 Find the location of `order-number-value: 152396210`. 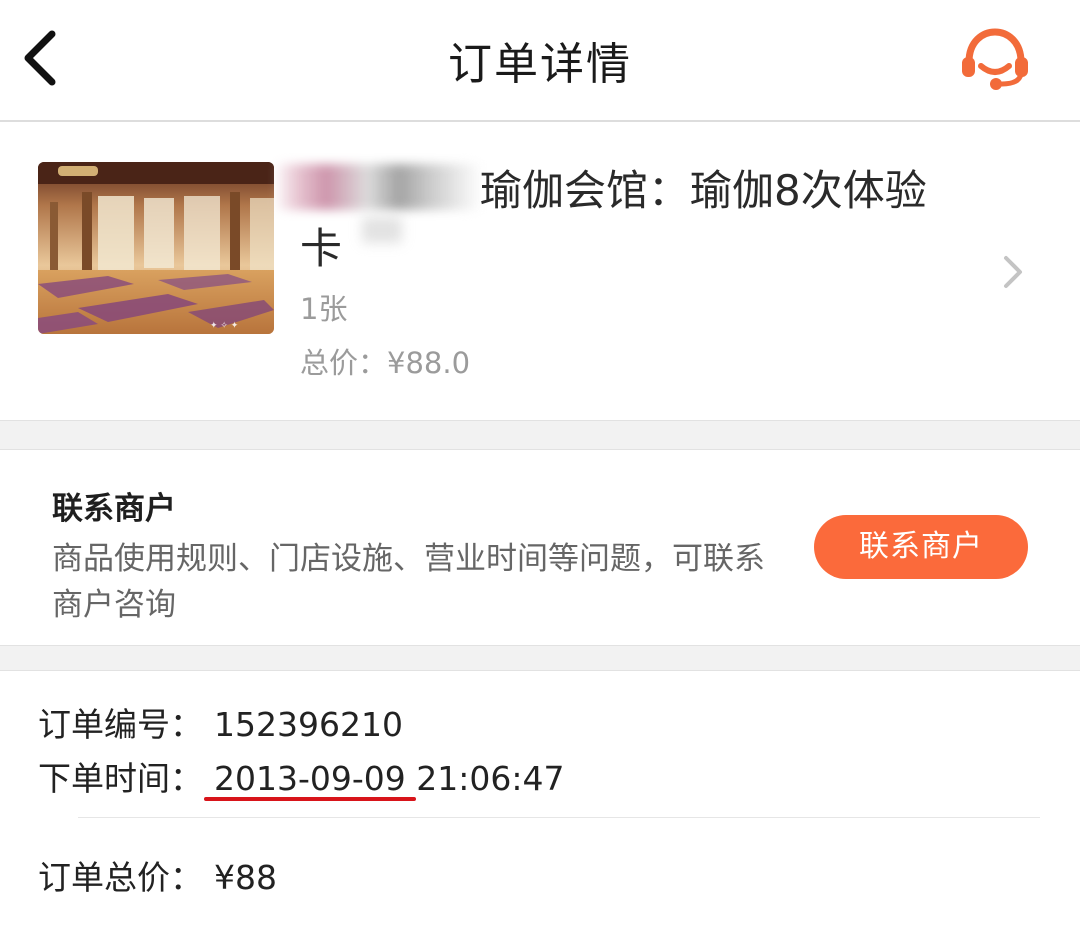

order-number-value: 152396210 is located at coordinates (308, 724).